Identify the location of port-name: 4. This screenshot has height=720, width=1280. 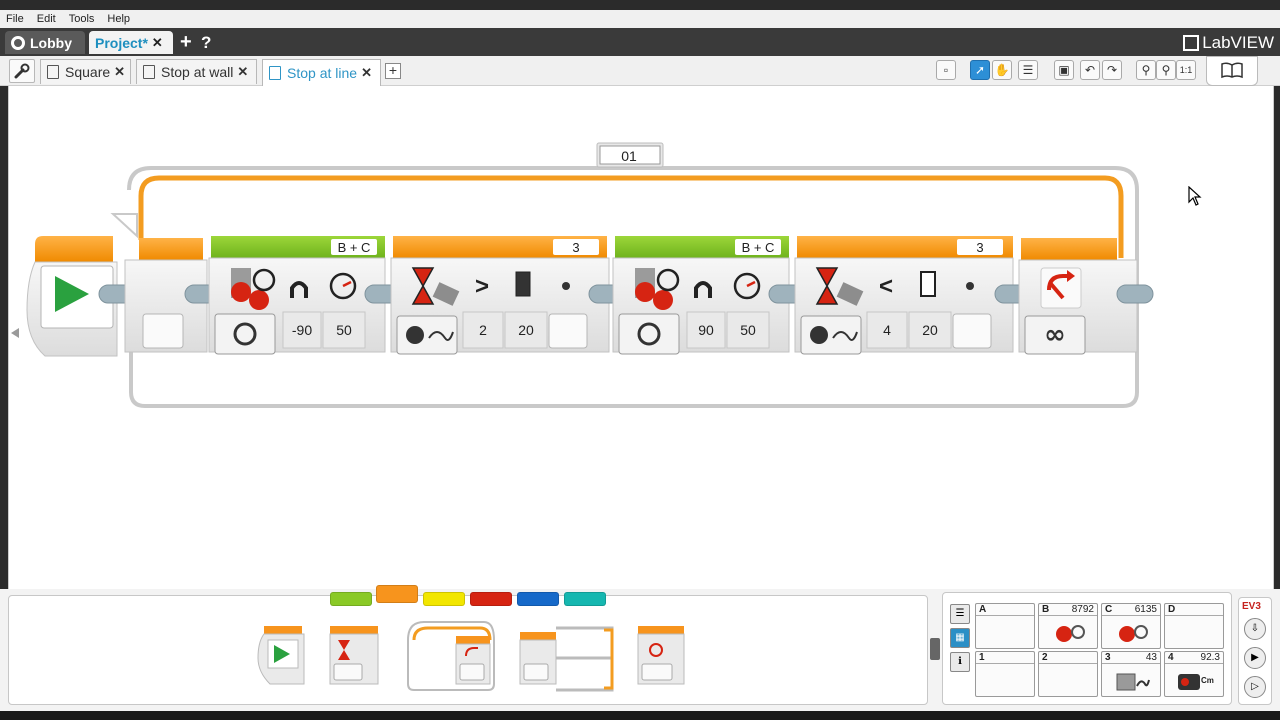
(1171, 657).